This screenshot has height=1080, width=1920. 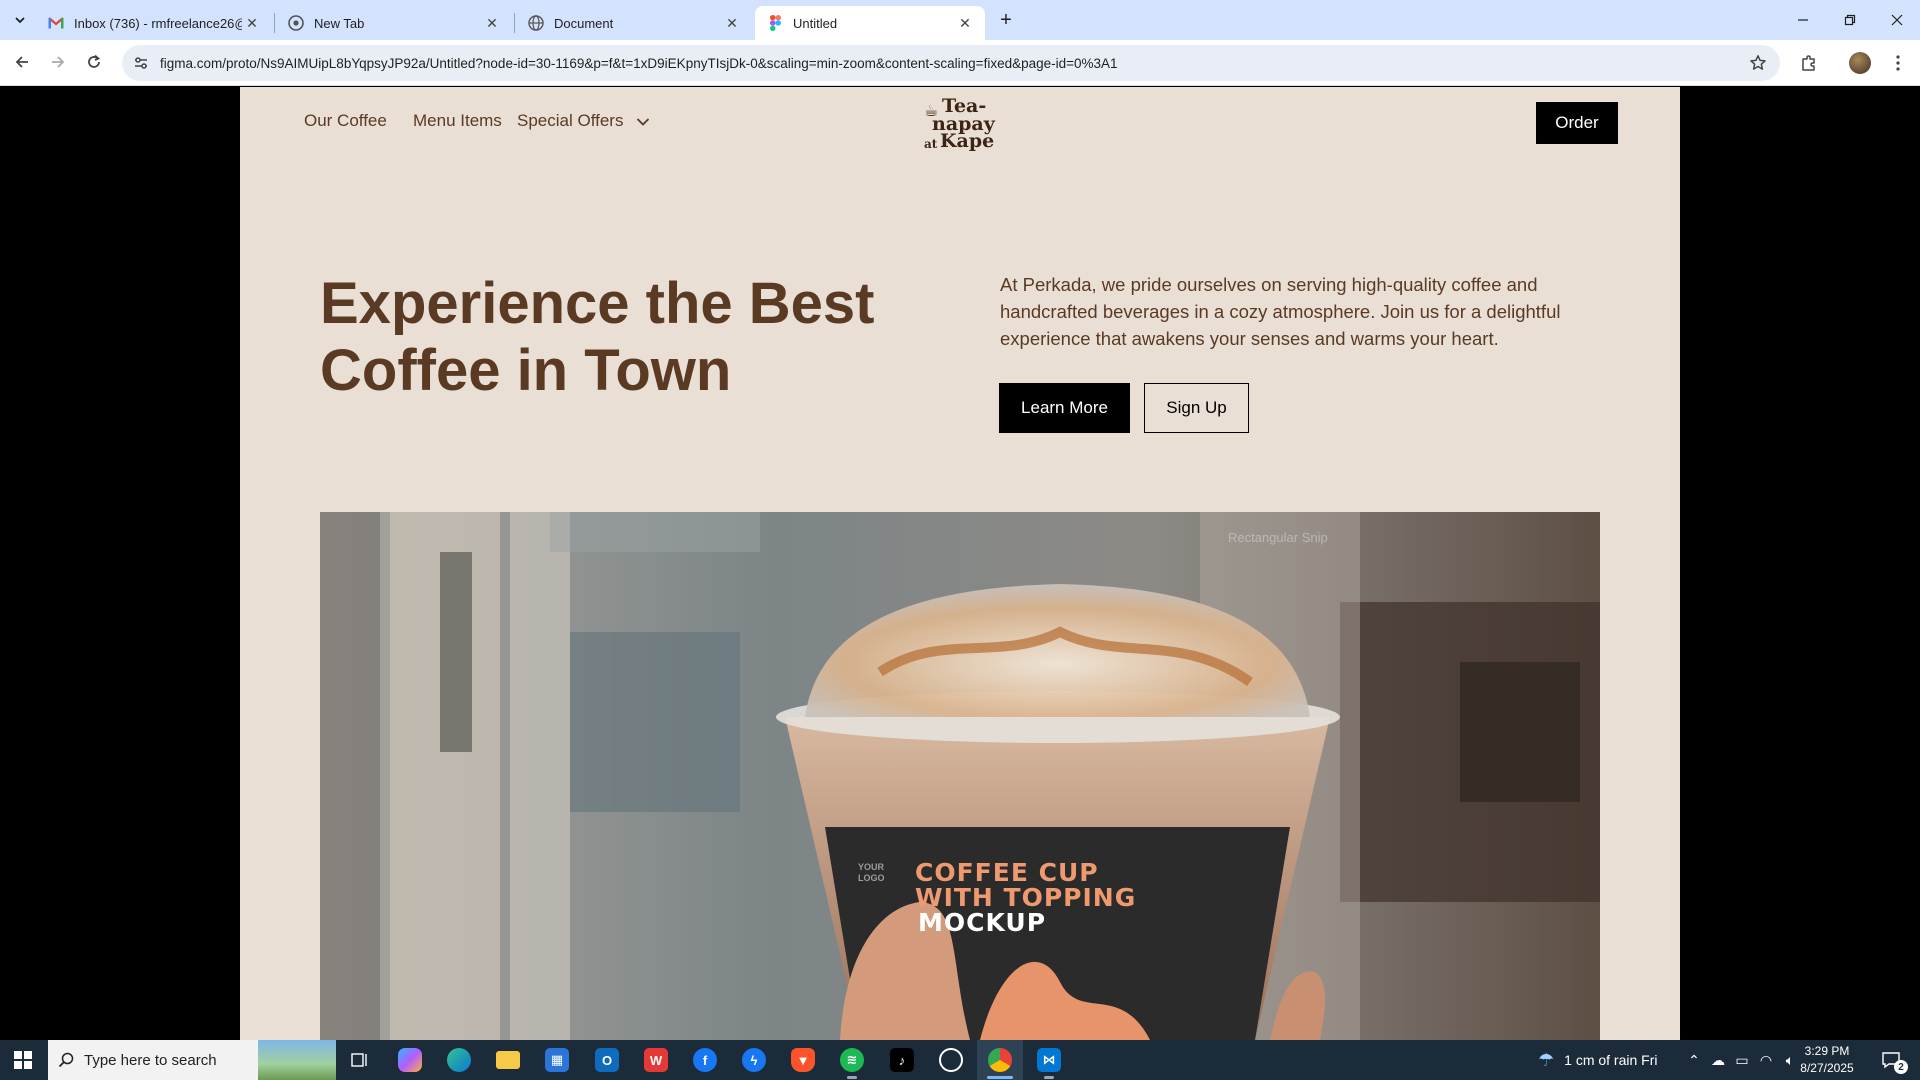 I want to click on brand-logo: ☕ Tea- napay at Kape, so click(x=964, y=125).